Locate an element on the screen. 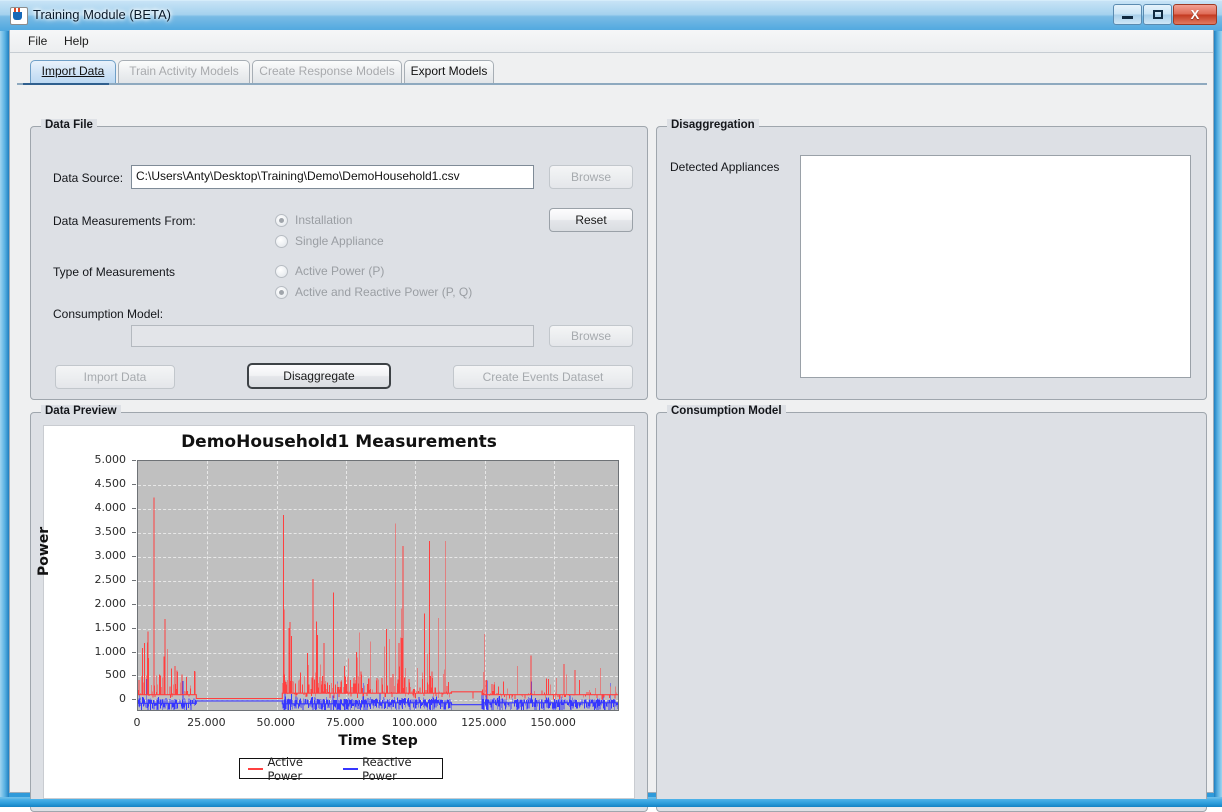 The height and width of the screenshot is (812, 1222). tab-export-models-label: Export Models is located at coordinates (449, 71).